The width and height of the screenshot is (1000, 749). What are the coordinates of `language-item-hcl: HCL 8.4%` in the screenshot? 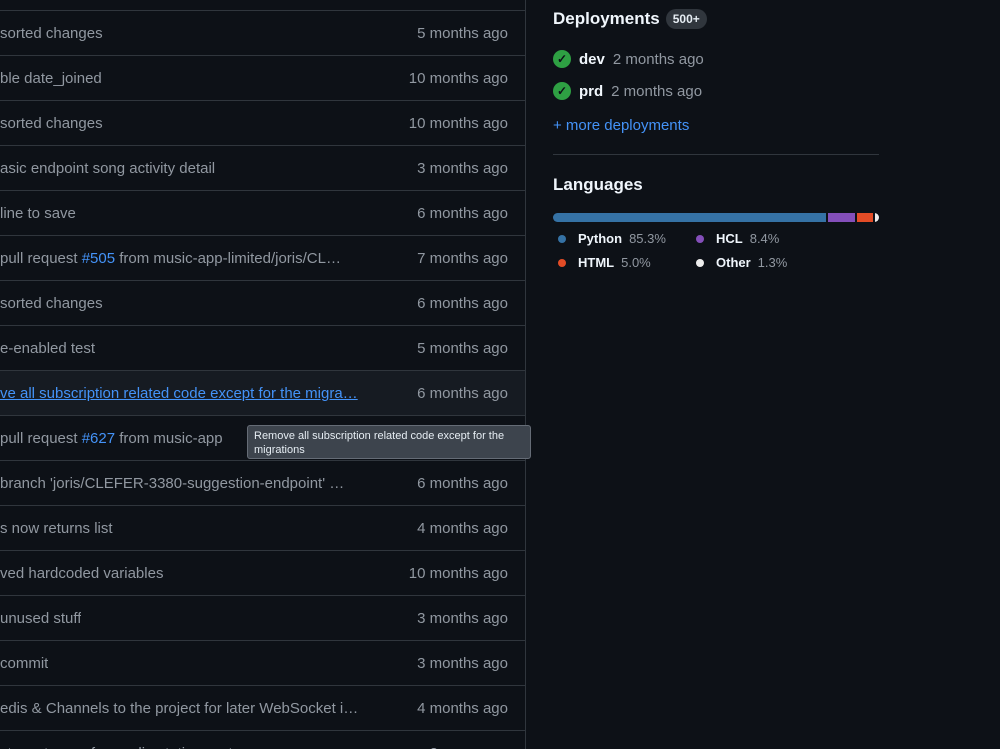 It's located at (761, 238).